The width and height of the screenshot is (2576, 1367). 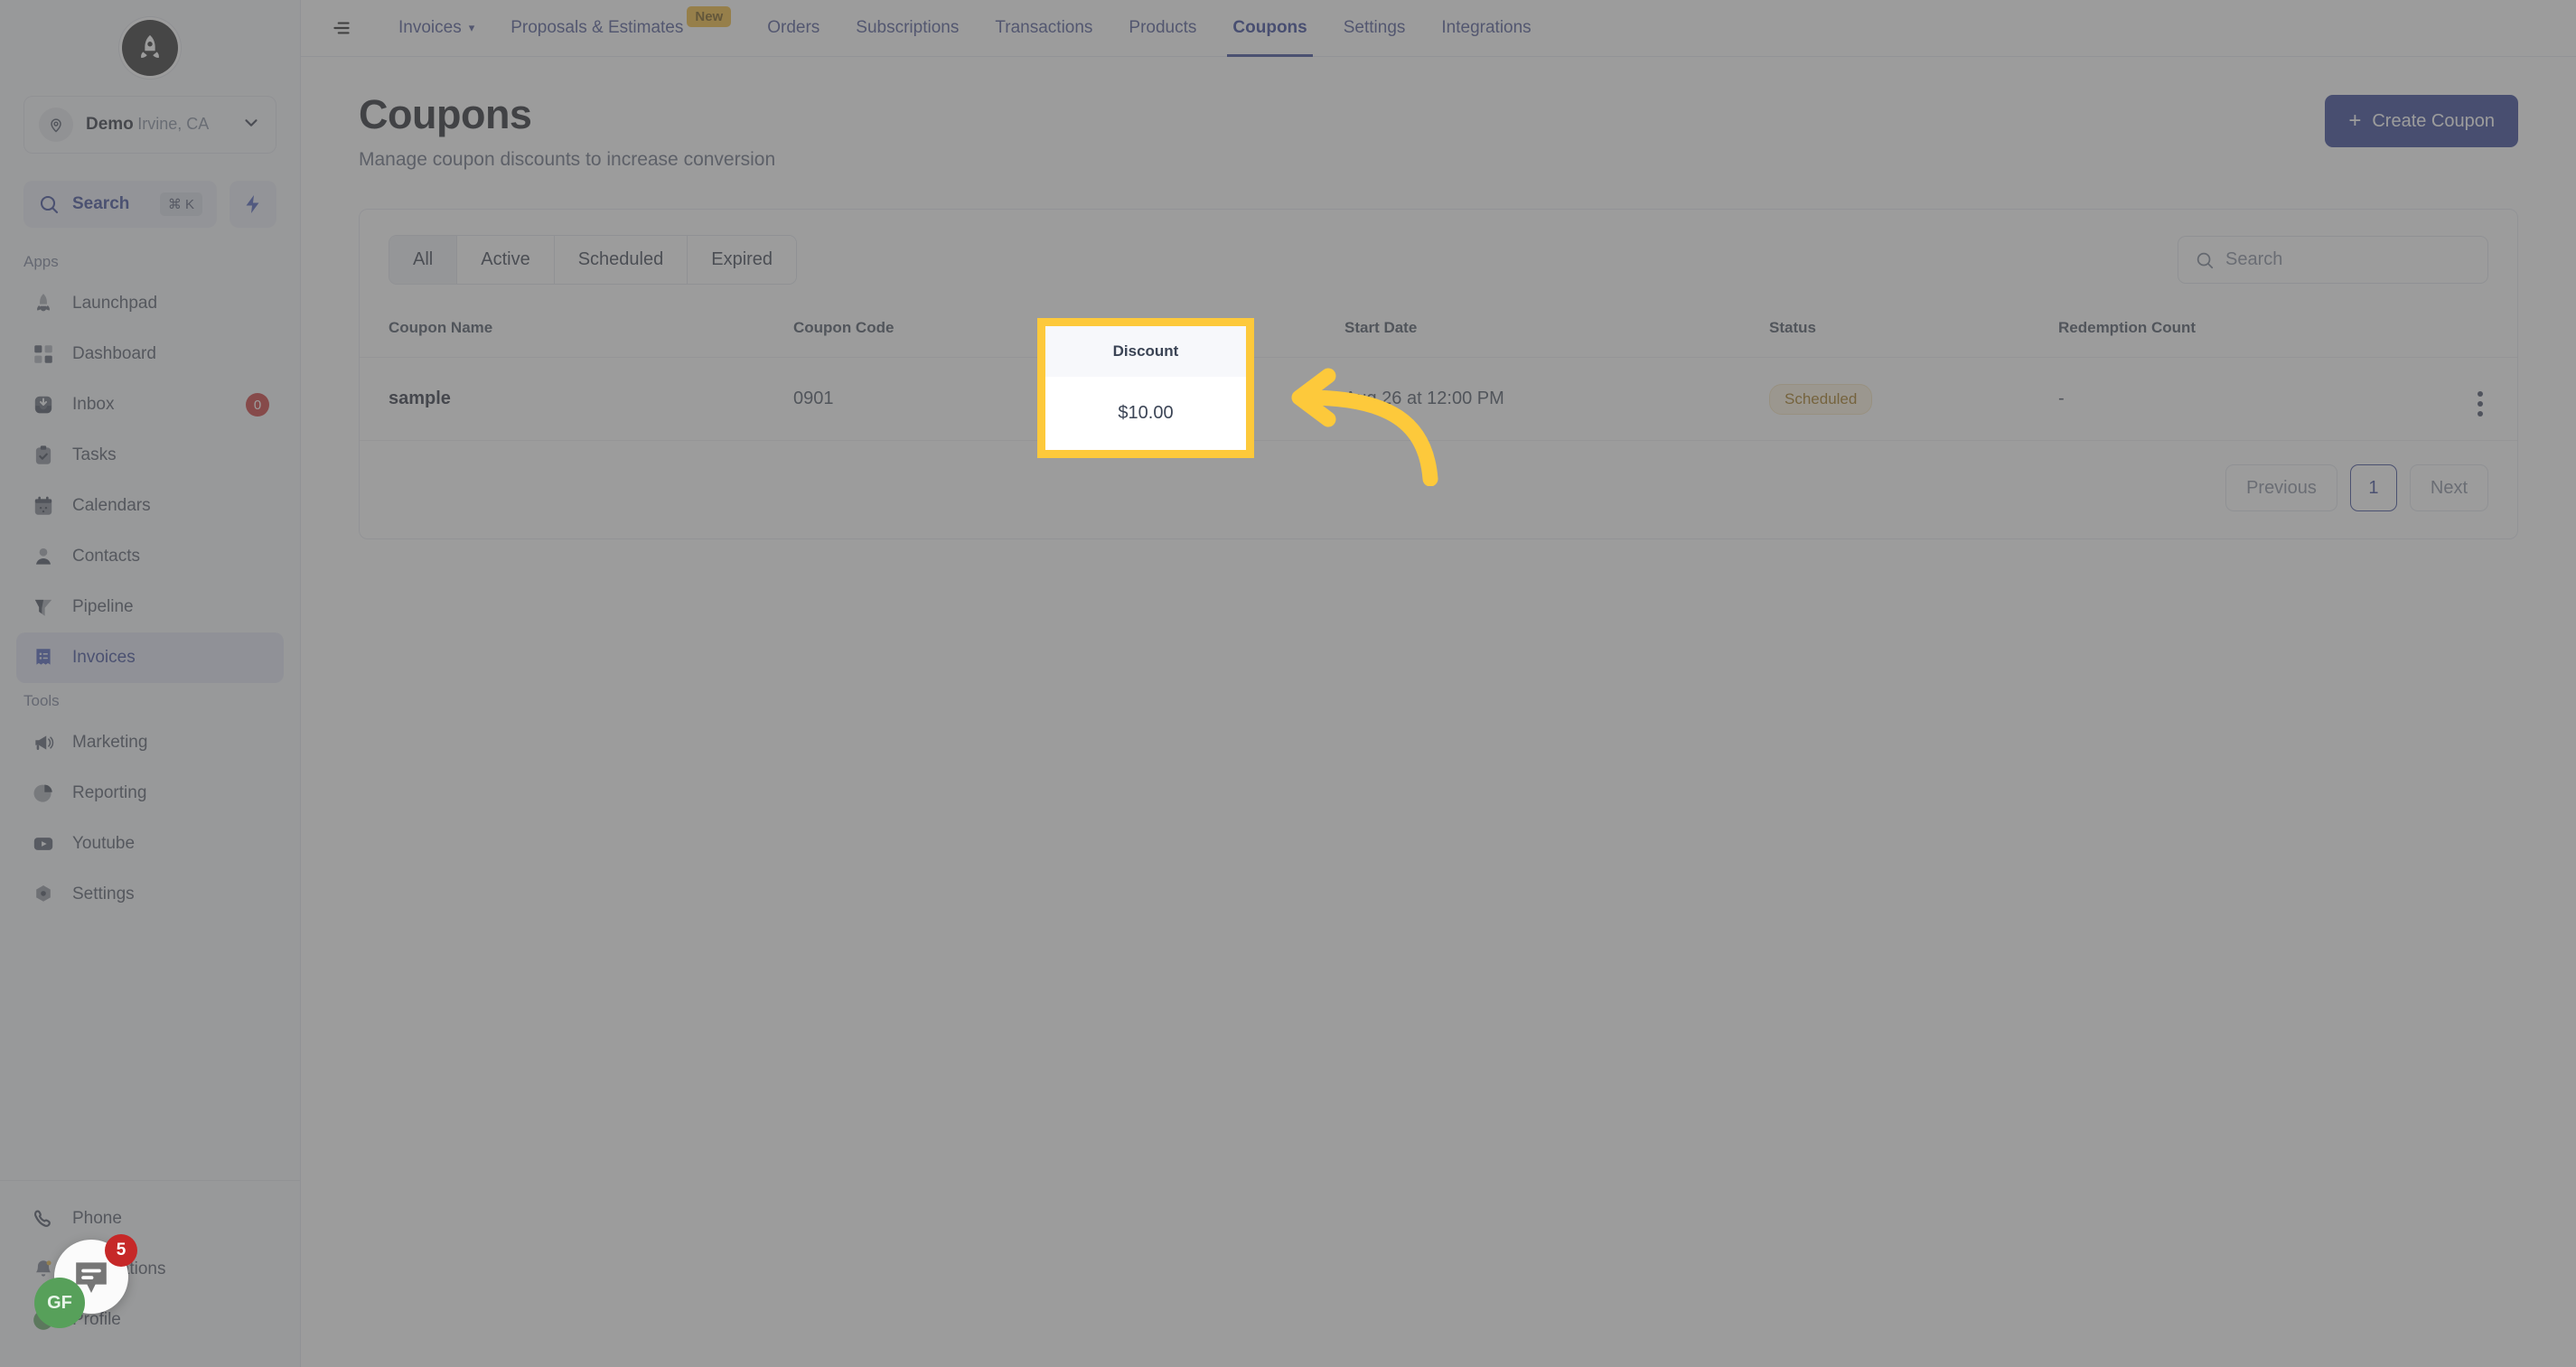 I want to click on cell-coupon-name: sample, so click(x=576, y=399).